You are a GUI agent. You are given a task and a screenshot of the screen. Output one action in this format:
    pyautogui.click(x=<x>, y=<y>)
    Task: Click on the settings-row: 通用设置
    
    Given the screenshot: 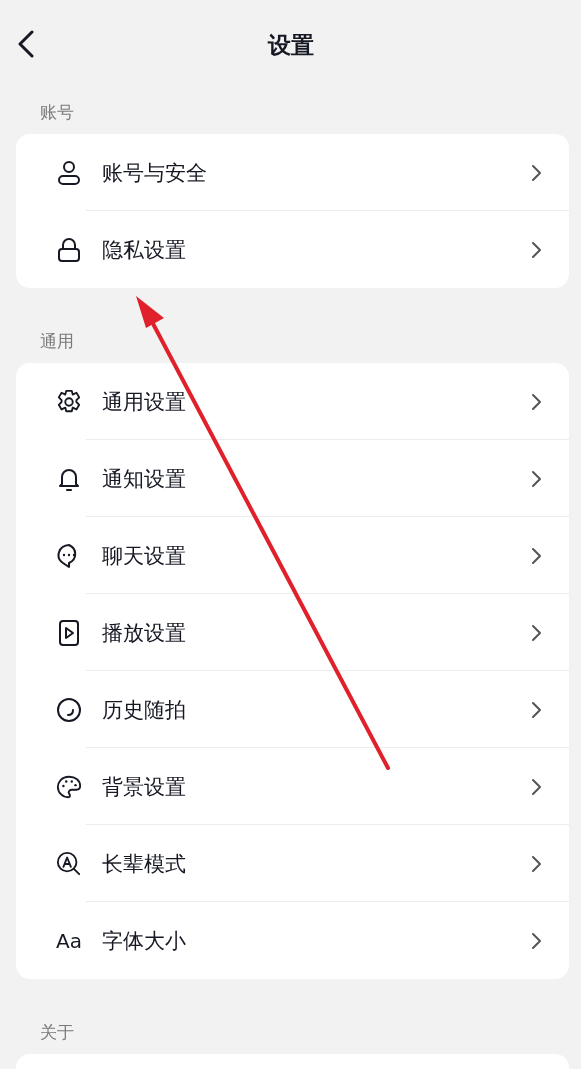 What is the action you would take?
    pyautogui.click(x=292, y=401)
    